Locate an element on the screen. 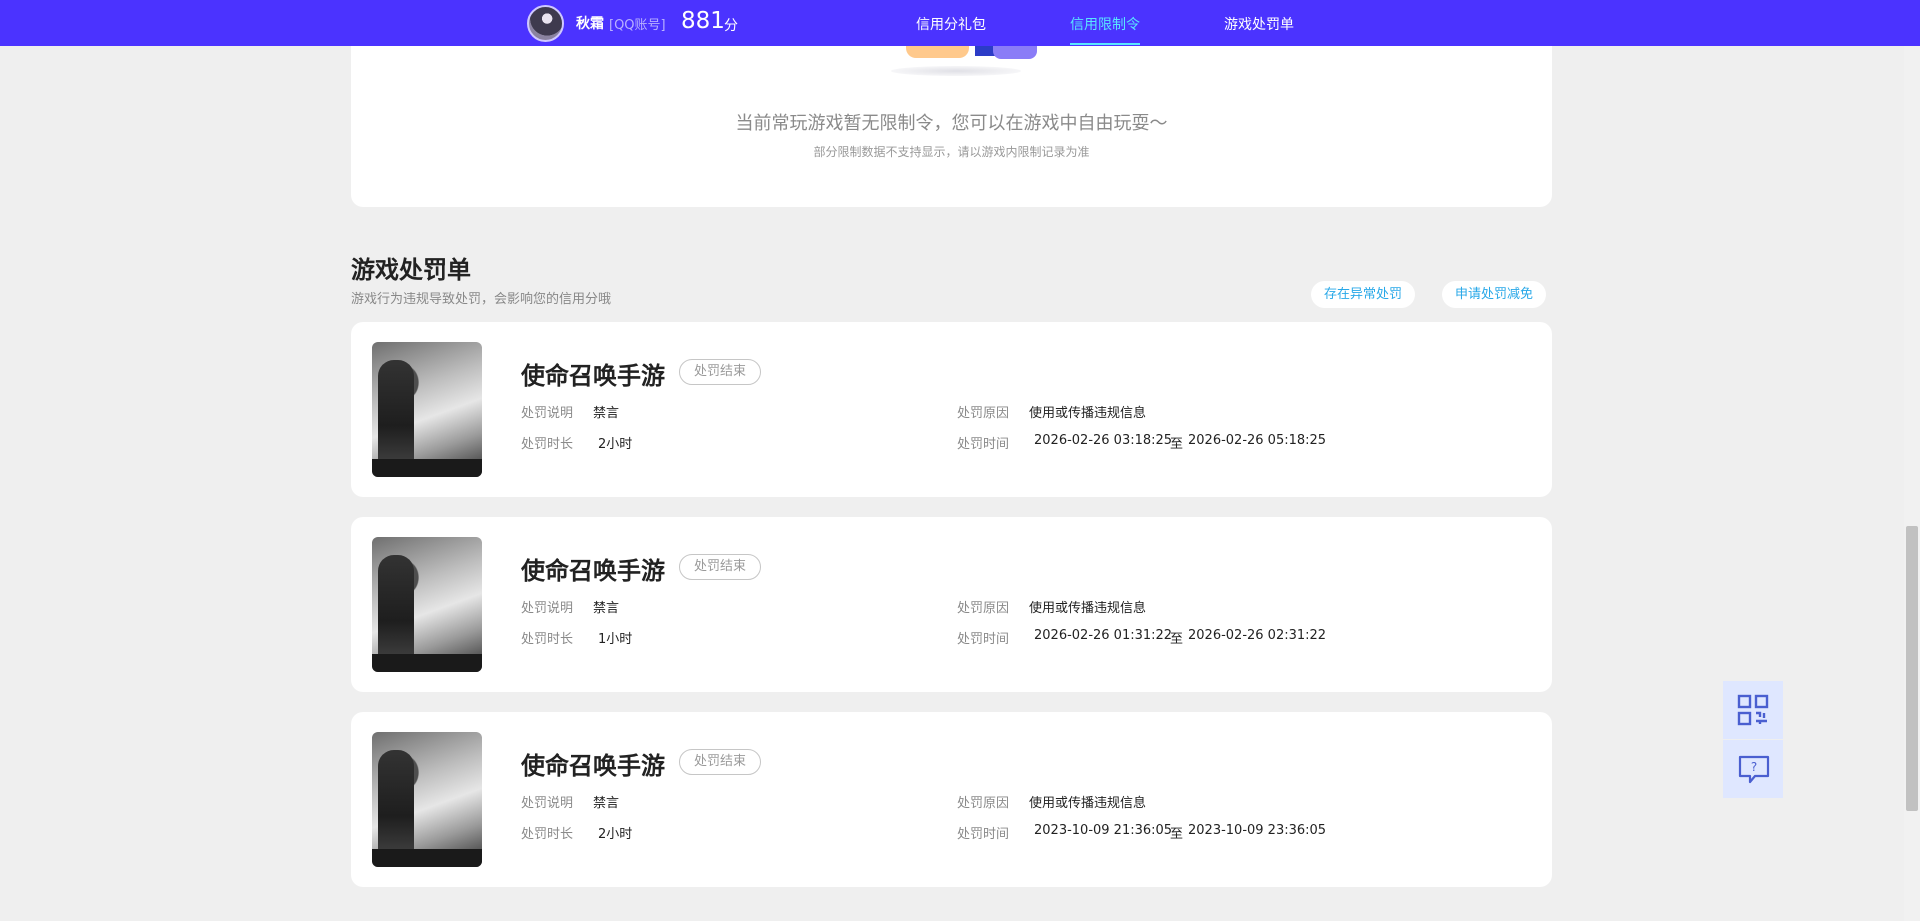  restriction-note: 部分限制数据不支持显示，请以游戏内限制记录为准 is located at coordinates (951, 152).